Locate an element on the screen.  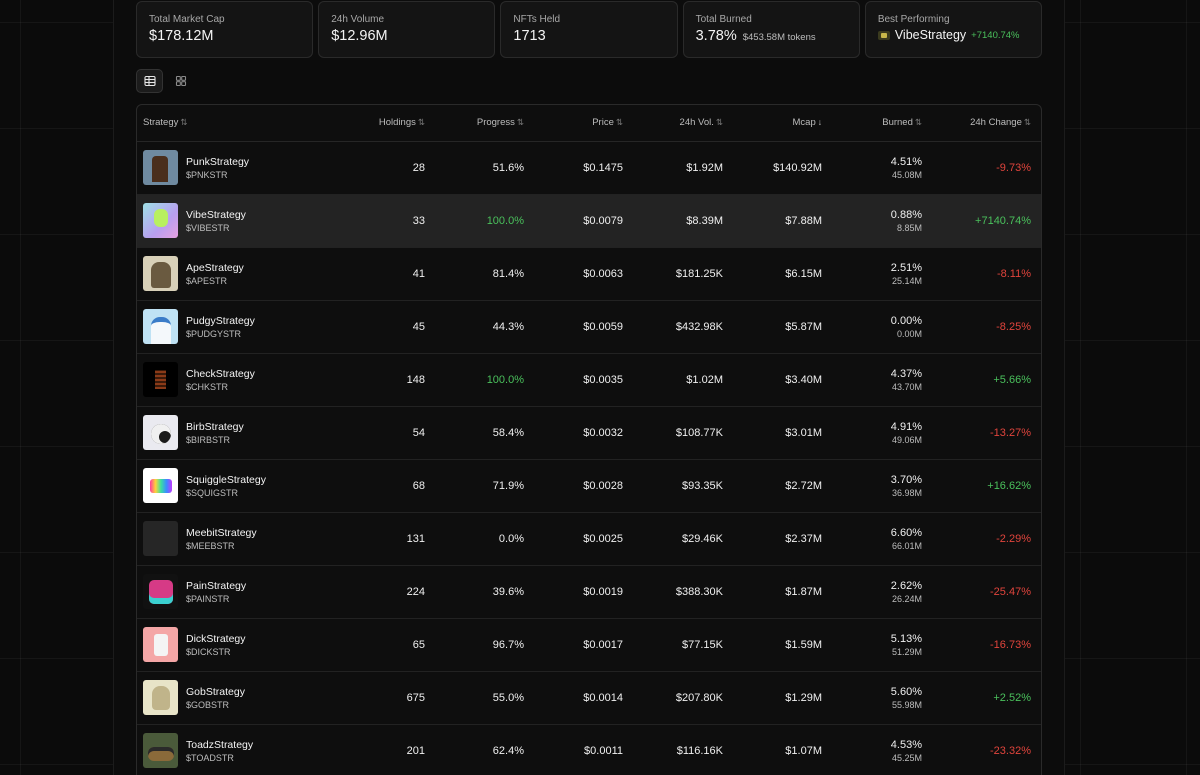
cell-change: -13.27% is located at coordinates (987, 433).